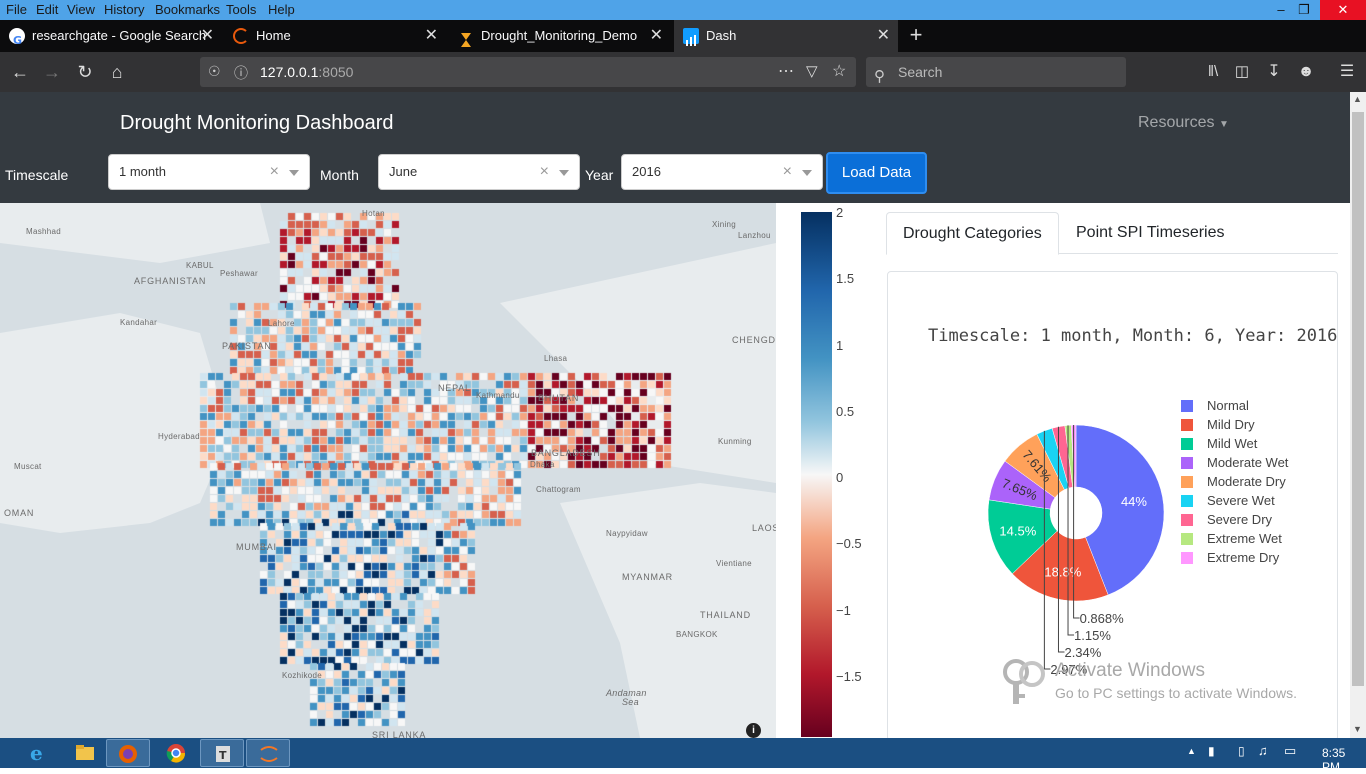 The width and height of the screenshot is (1366, 774). What do you see at coordinates (840, 212) in the screenshot?
I see `colorbar-tick: 2` at bounding box center [840, 212].